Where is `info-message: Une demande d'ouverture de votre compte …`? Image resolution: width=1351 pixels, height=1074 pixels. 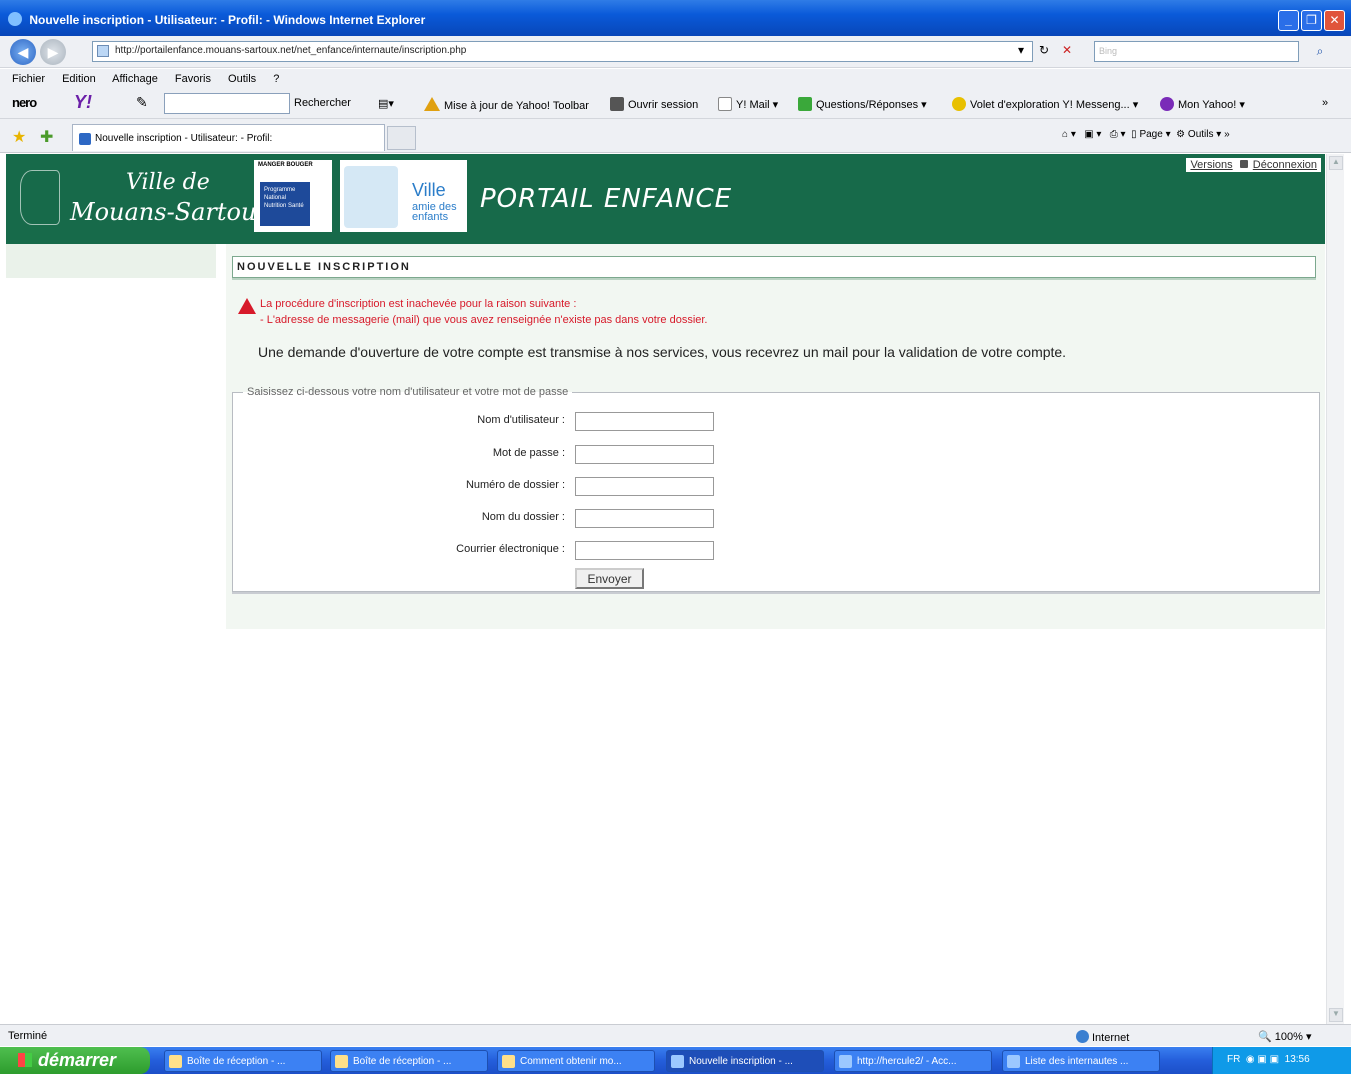
info-message: Une demande d'ouverture de votre compte … is located at coordinates (662, 352).